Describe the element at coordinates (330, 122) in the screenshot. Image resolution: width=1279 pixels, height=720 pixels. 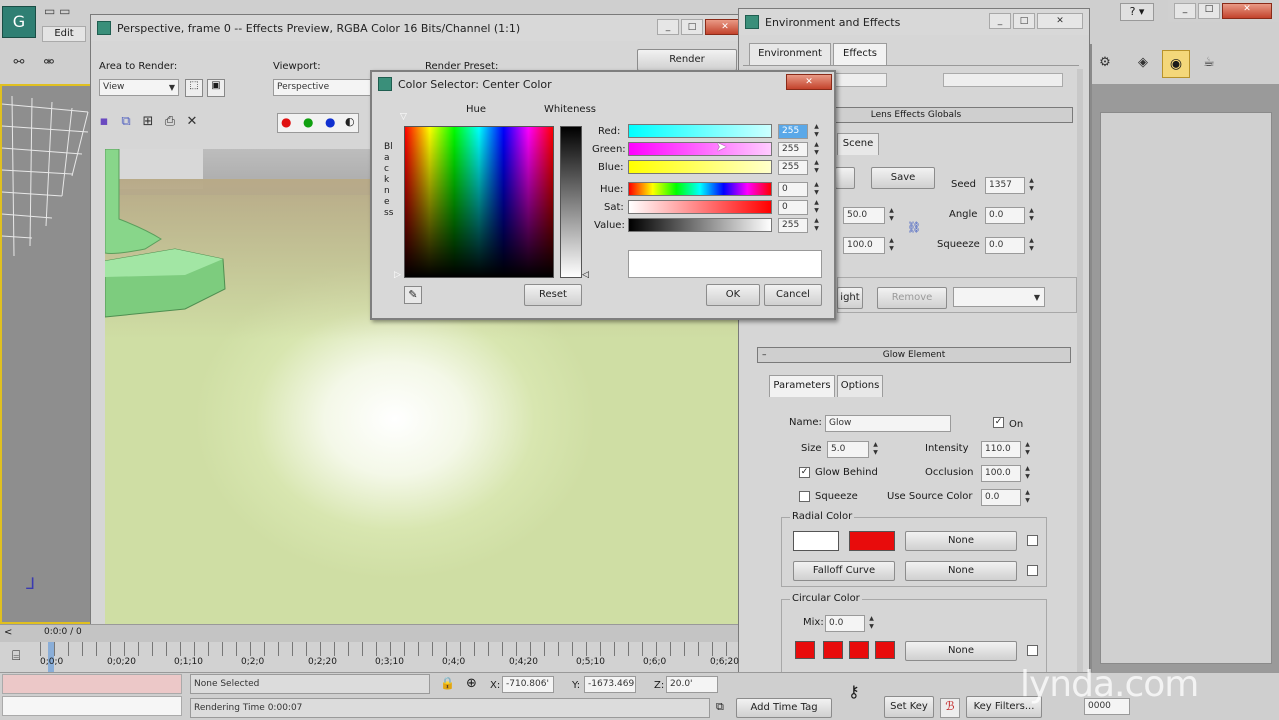
I see `blue-channel-toggle: ●` at that location.